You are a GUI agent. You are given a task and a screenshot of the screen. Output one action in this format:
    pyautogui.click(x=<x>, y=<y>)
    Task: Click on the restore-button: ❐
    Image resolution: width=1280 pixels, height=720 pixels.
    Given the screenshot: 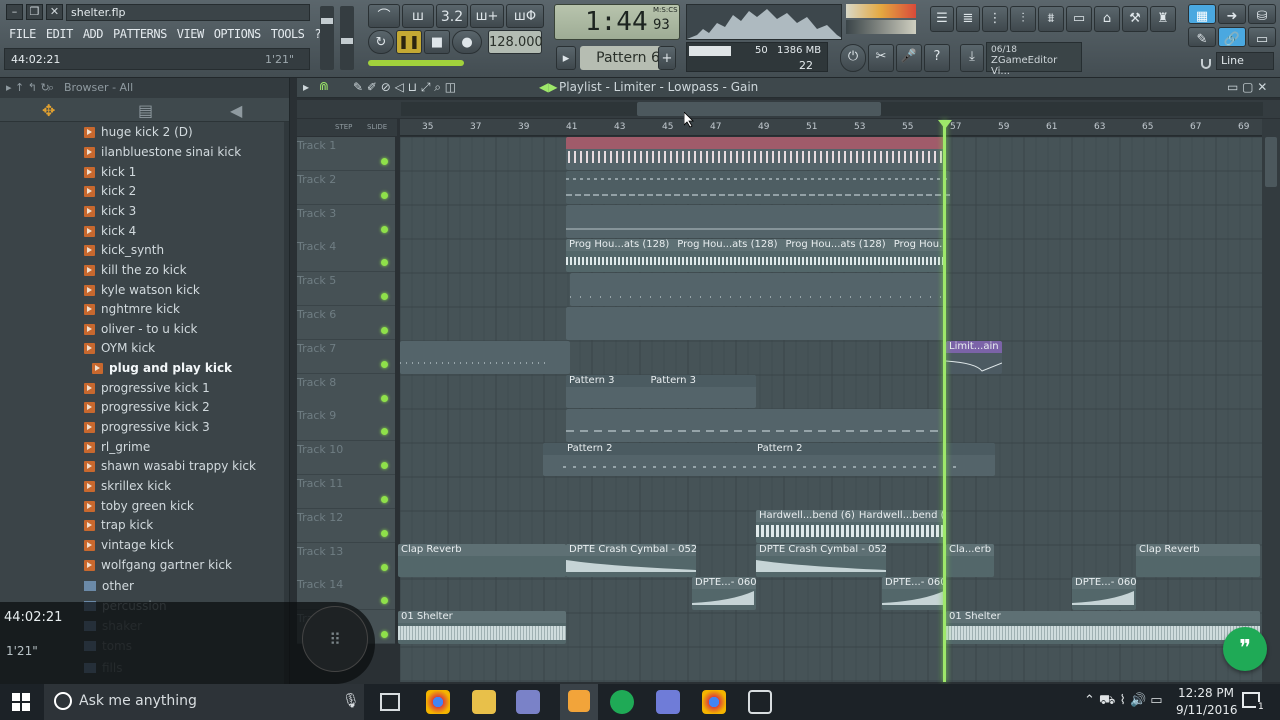 What is the action you would take?
    pyautogui.click(x=34, y=12)
    